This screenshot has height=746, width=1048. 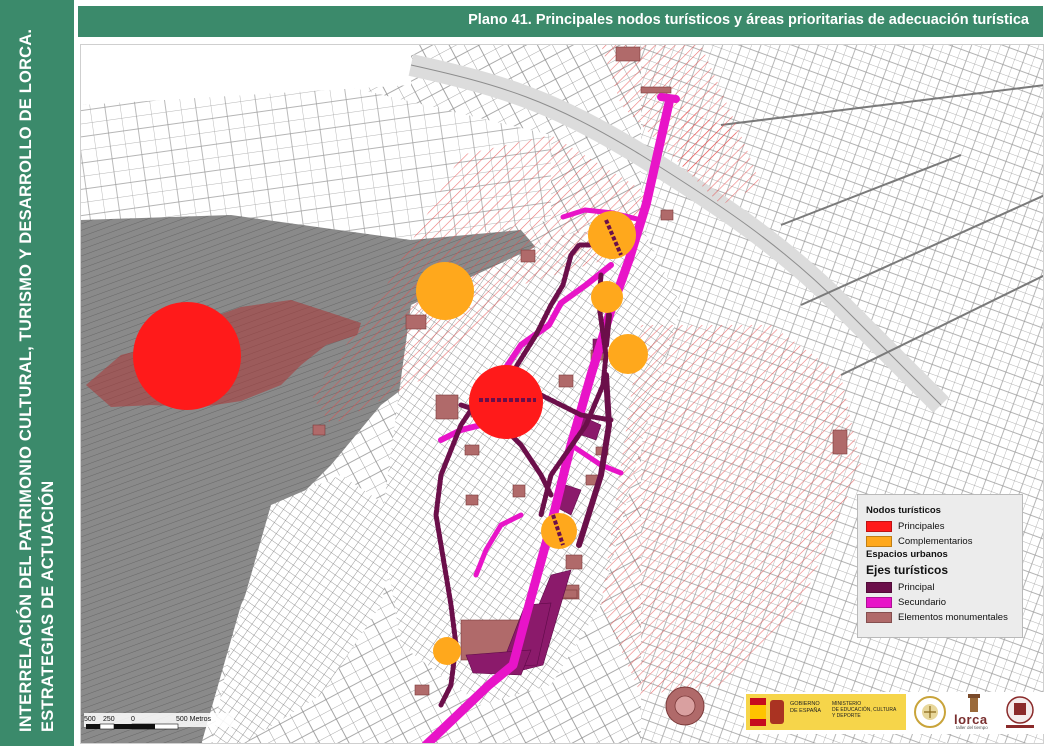 I want to click on legend-ejes-title: Ejes turísticos, so click(x=907, y=570).